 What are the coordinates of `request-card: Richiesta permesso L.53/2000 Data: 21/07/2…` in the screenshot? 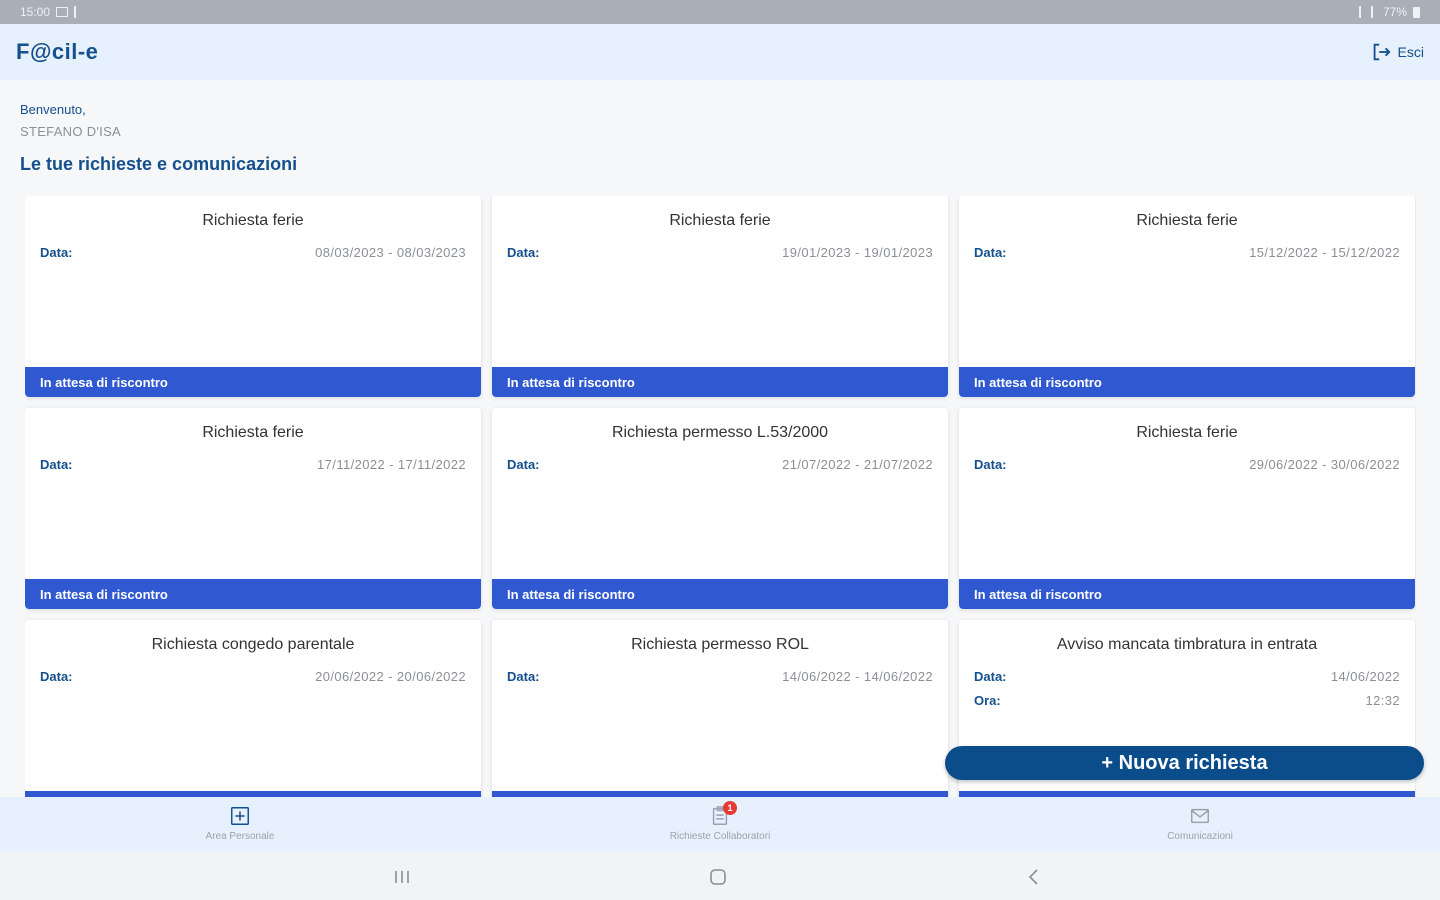 It's located at (720, 508).